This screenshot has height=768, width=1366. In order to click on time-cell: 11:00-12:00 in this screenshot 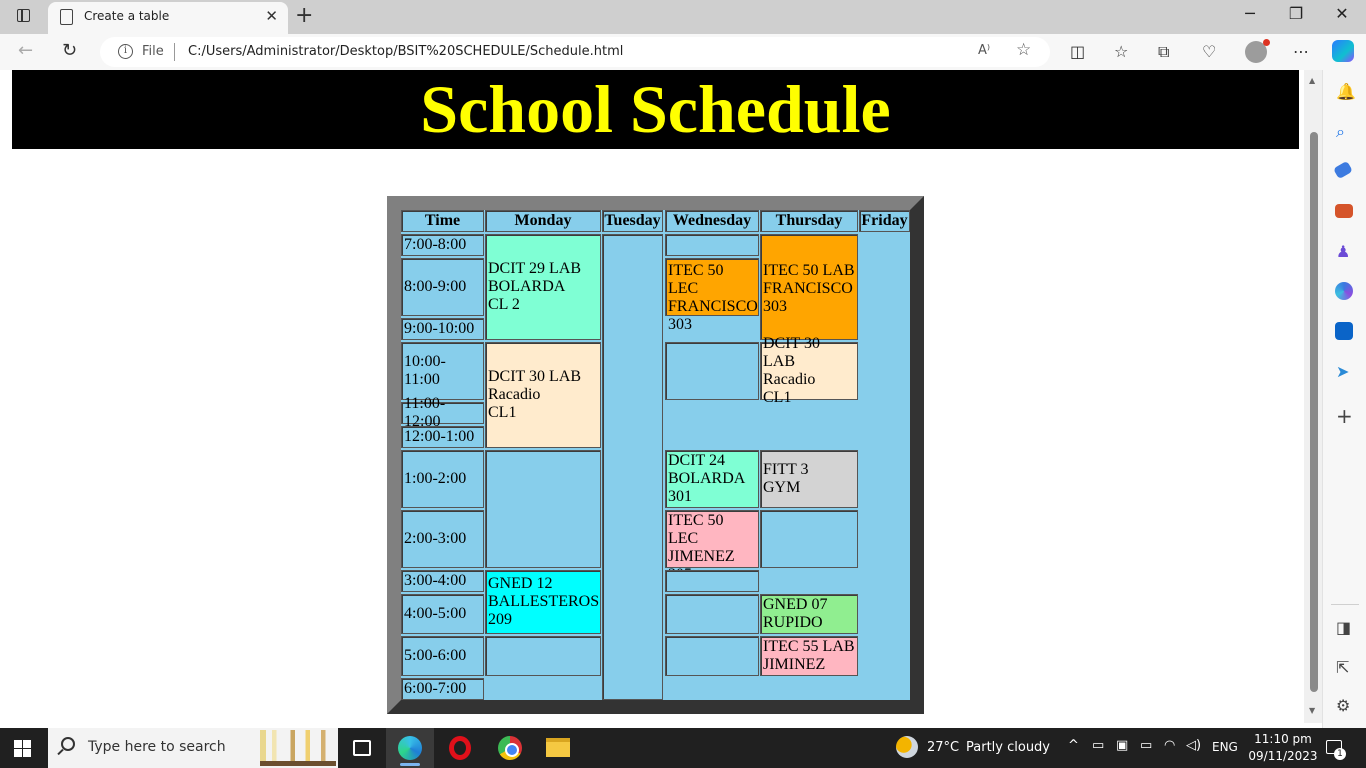, I will do `click(442, 412)`.